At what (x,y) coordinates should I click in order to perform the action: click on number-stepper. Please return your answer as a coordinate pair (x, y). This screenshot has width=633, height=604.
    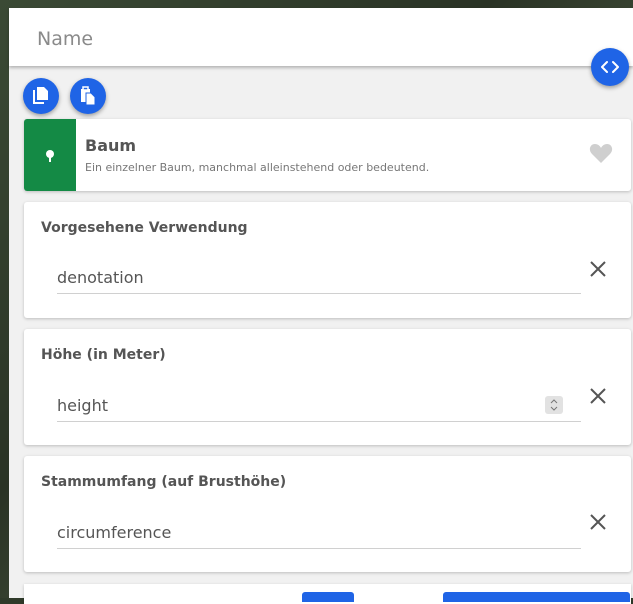
    Looking at the image, I should click on (554, 405).